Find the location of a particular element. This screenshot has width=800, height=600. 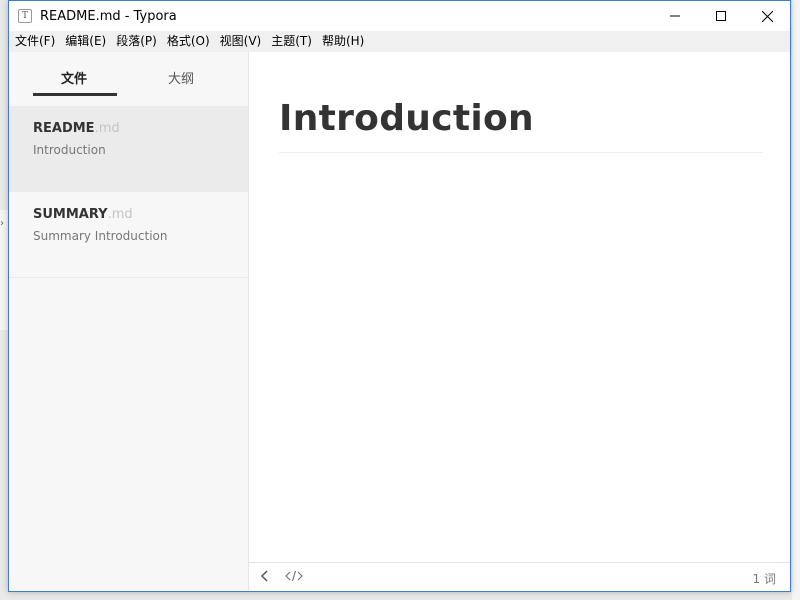

close-button is located at coordinates (767, 16).